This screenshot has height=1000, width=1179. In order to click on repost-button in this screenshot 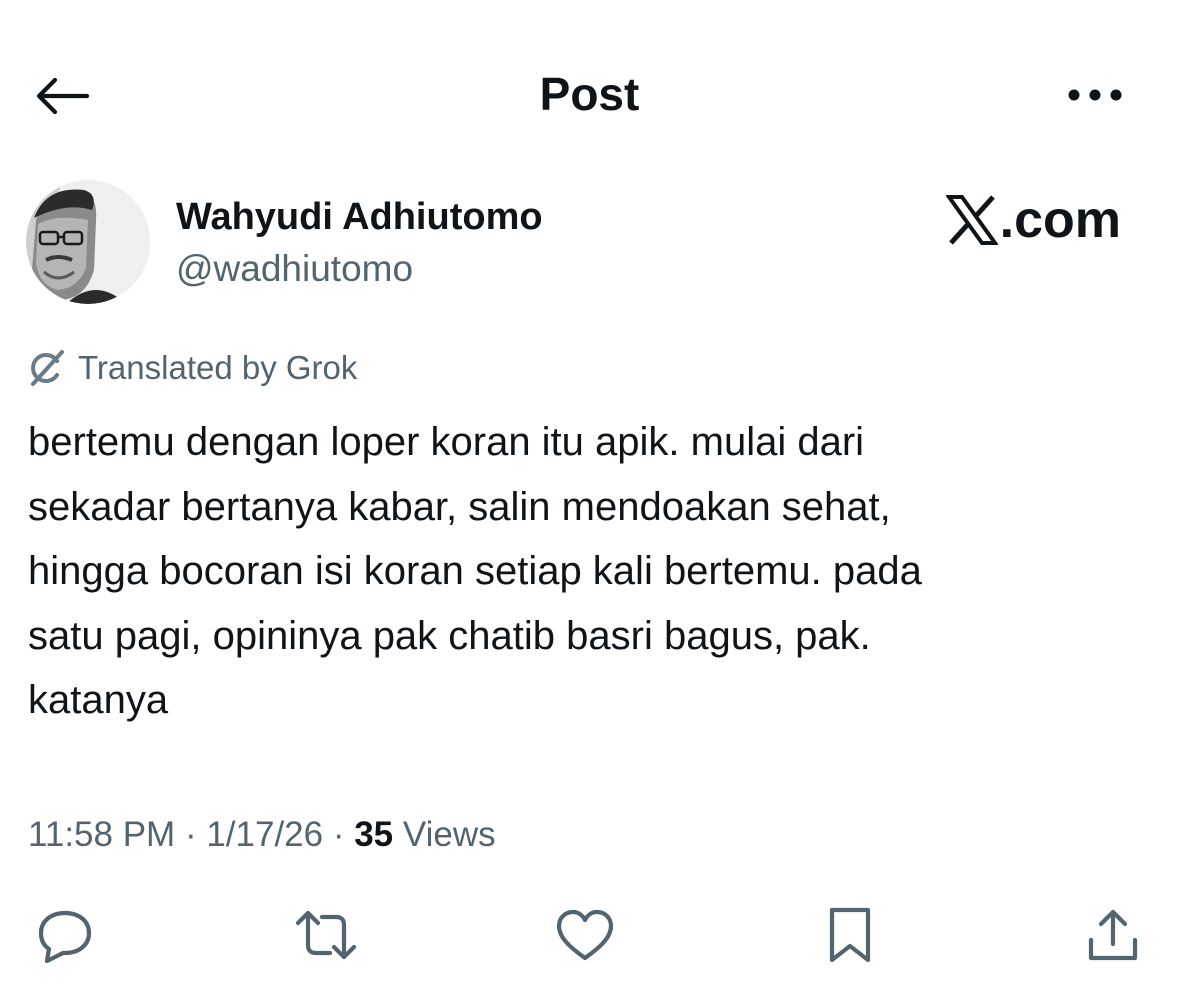, I will do `click(326, 935)`.